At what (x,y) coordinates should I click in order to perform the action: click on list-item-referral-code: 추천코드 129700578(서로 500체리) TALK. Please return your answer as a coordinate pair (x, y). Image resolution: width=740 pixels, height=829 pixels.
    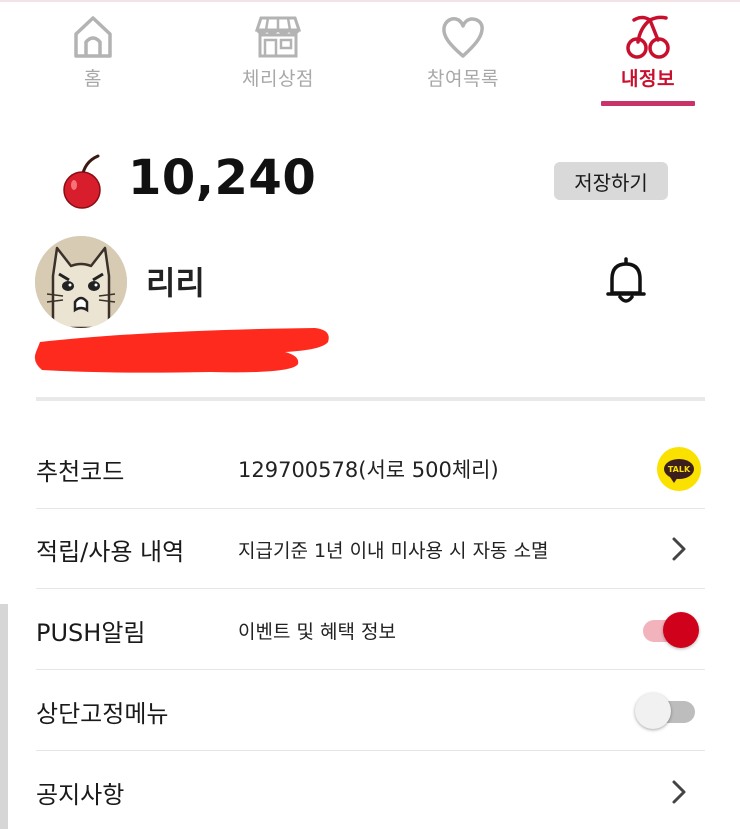
    Looking at the image, I should click on (370, 469).